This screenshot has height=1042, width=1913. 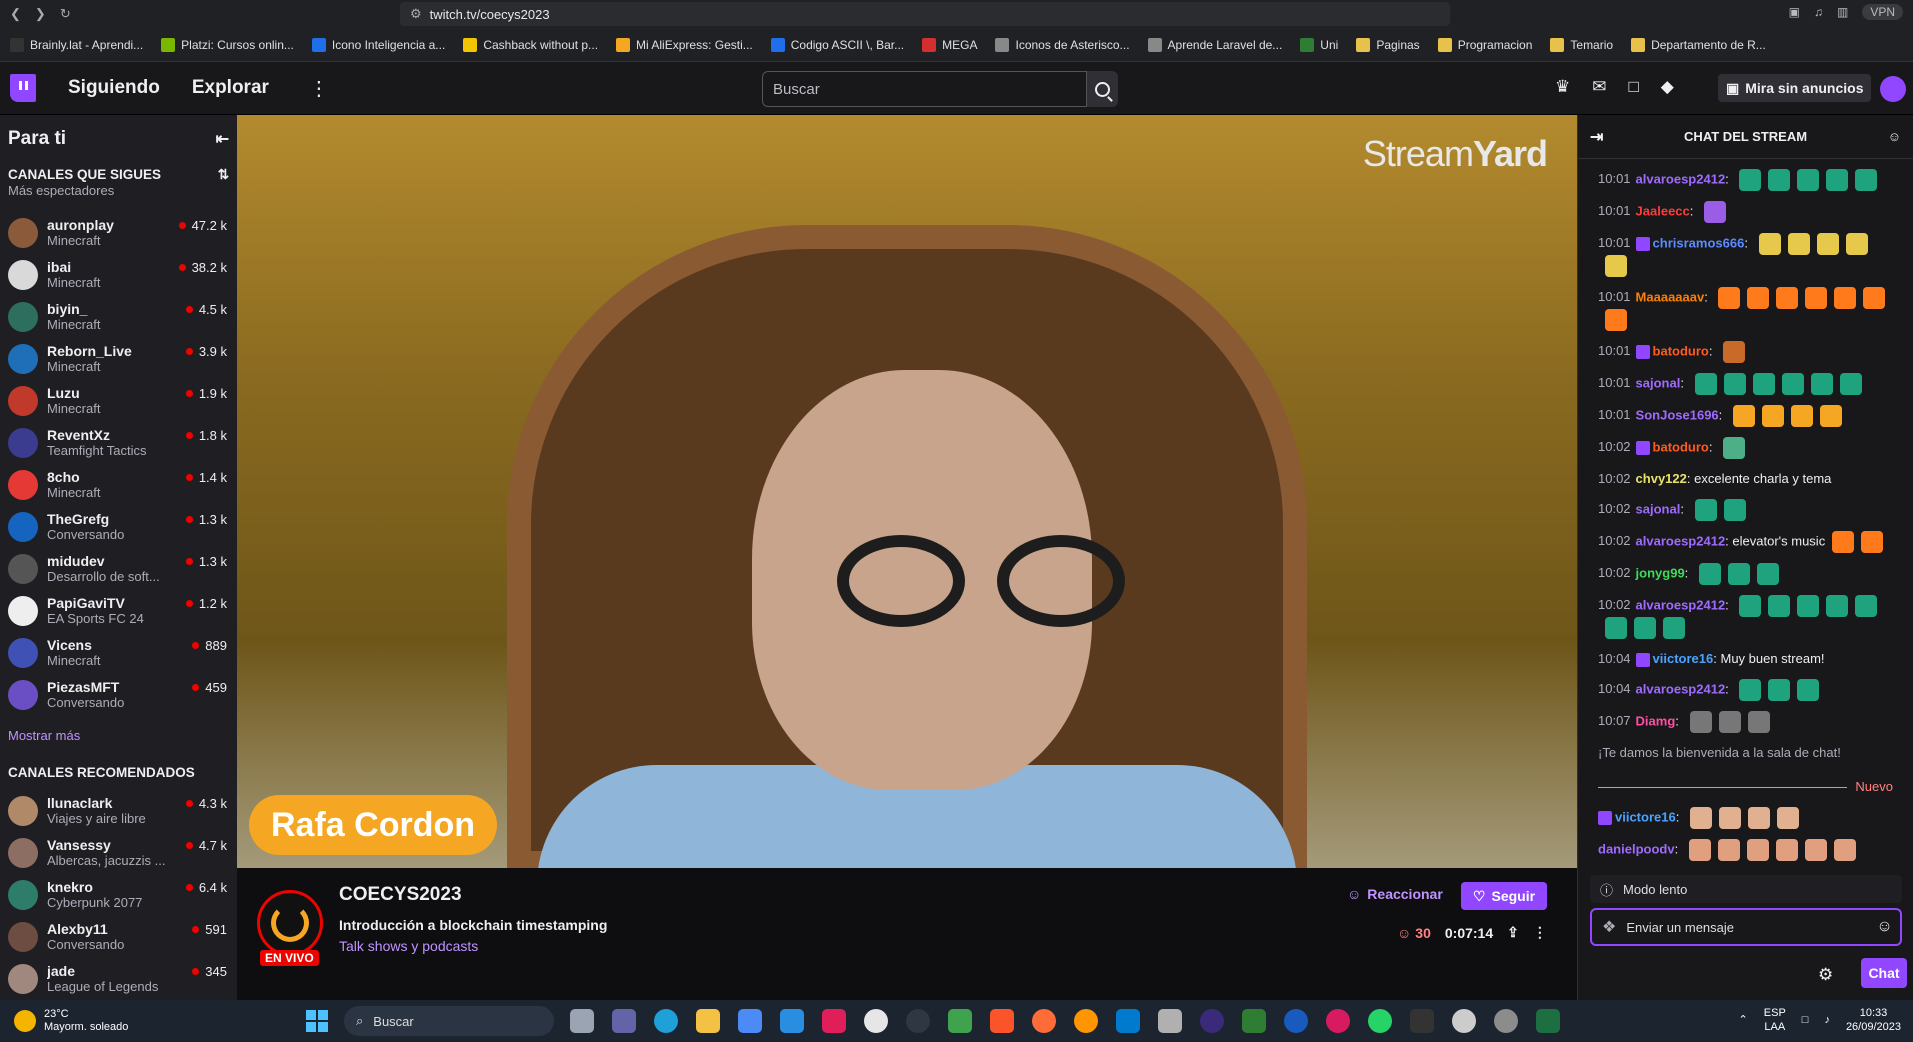 What do you see at coordinates (118, 853) in the screenshot?
I see `sidebar-channel-item: Vansessy Albercas, jacuzzis ... 4.7 k` at bounding box center [118, 853].